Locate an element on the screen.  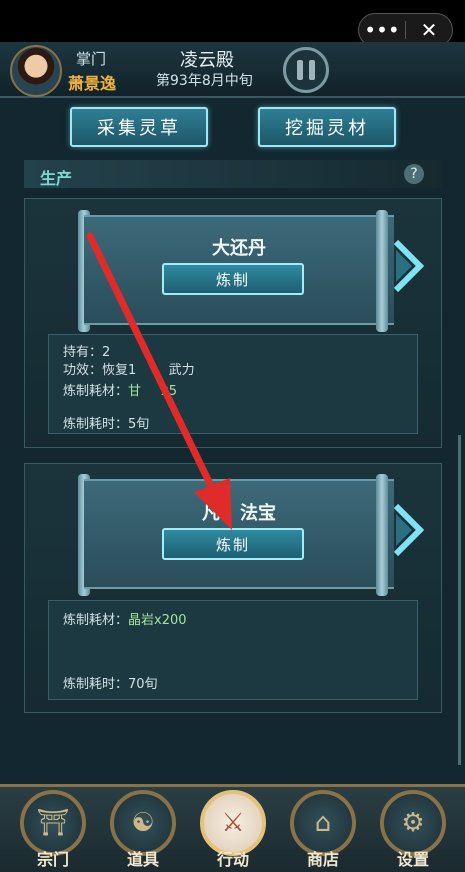
item-name-tail: 法宝 is located at coordinates (258, 513).